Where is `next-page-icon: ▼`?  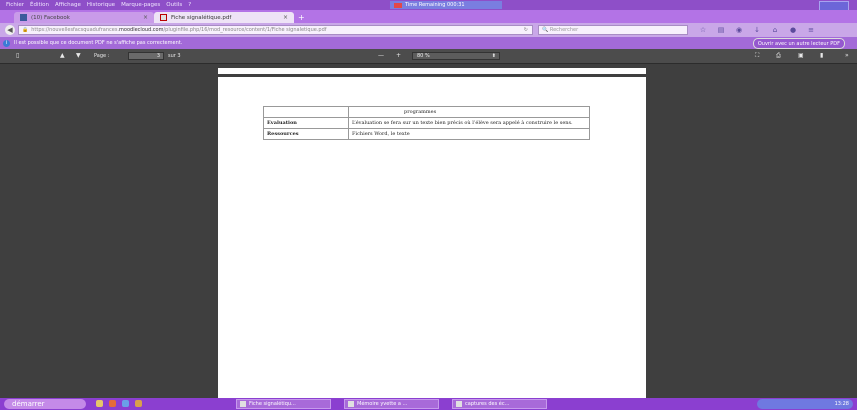
next-page-icon: ▼ is located at coordinates (78, 55).